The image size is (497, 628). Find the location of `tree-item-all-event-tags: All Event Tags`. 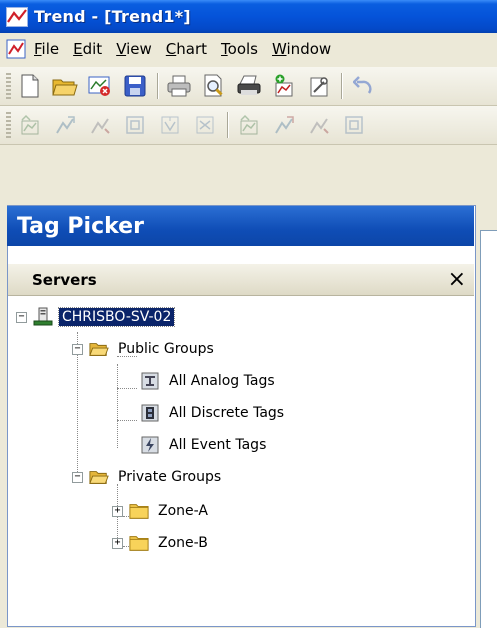

tree-item-all-event-tags: All Event Tags is located at coordinates (201, 445).